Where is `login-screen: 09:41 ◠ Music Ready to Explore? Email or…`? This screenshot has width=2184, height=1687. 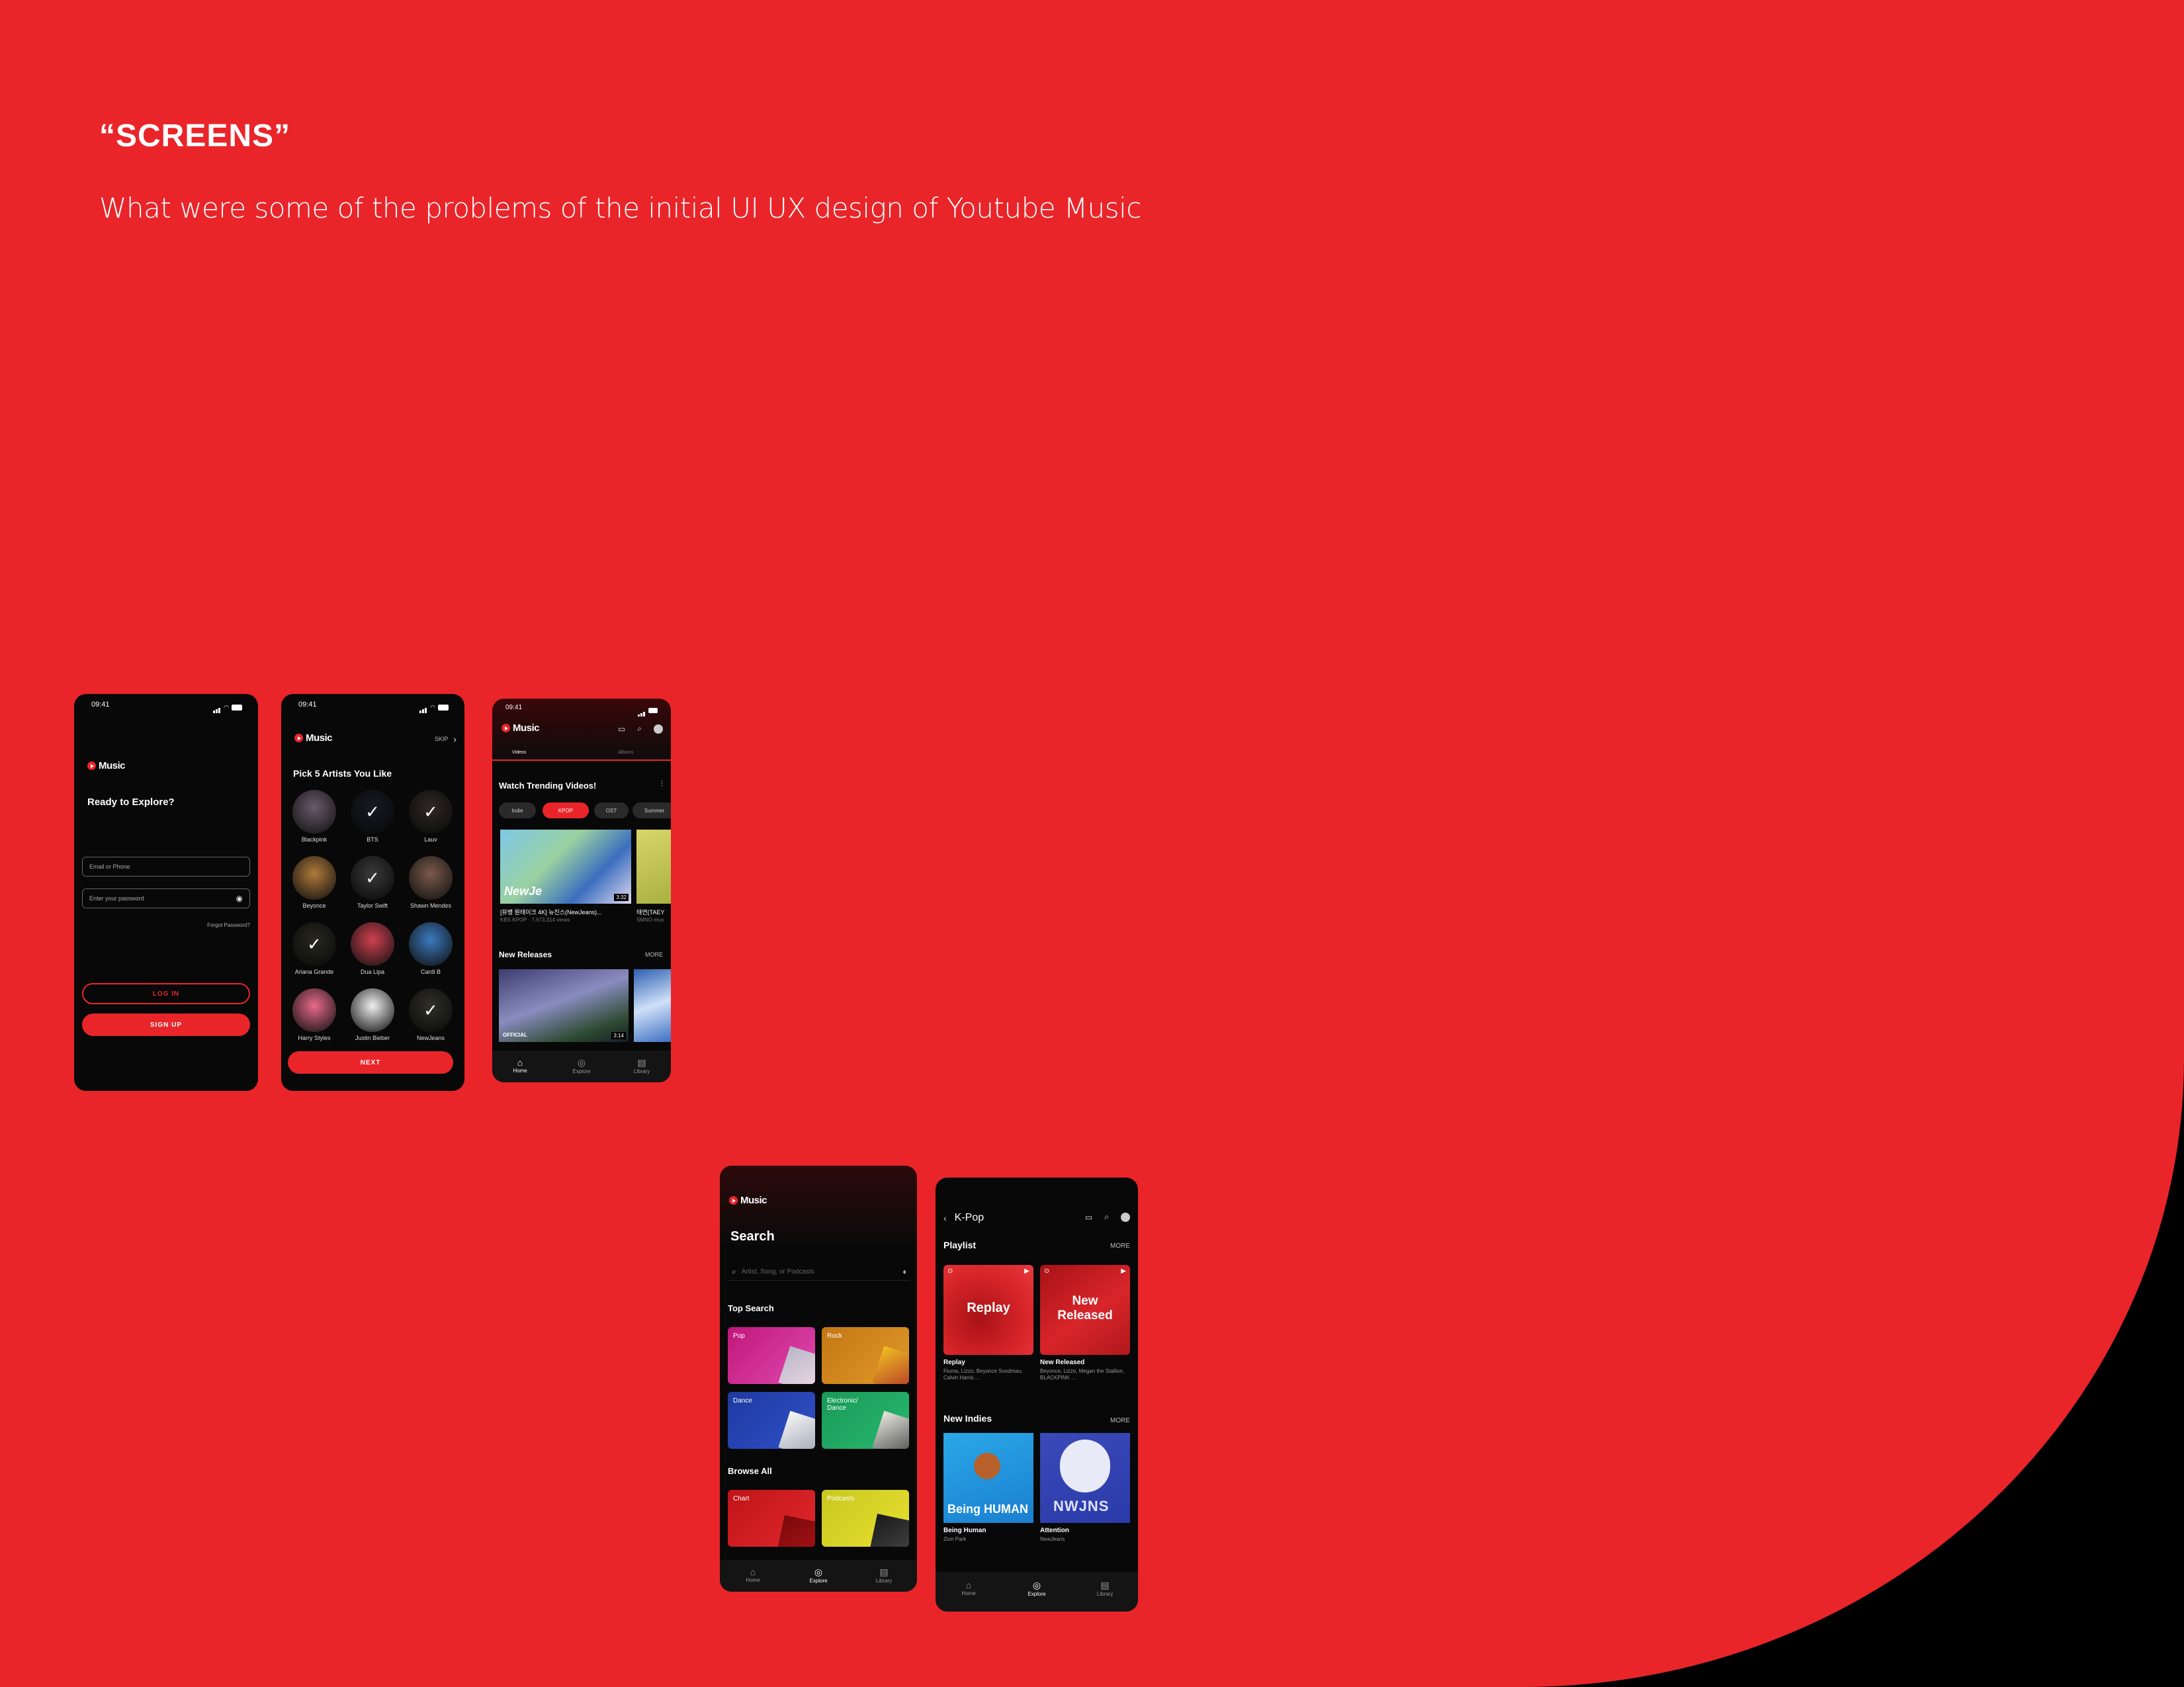 login-screen: 09:41 ◠ Music Ready to Explore? Email or… is located at coordinates (166, 893).